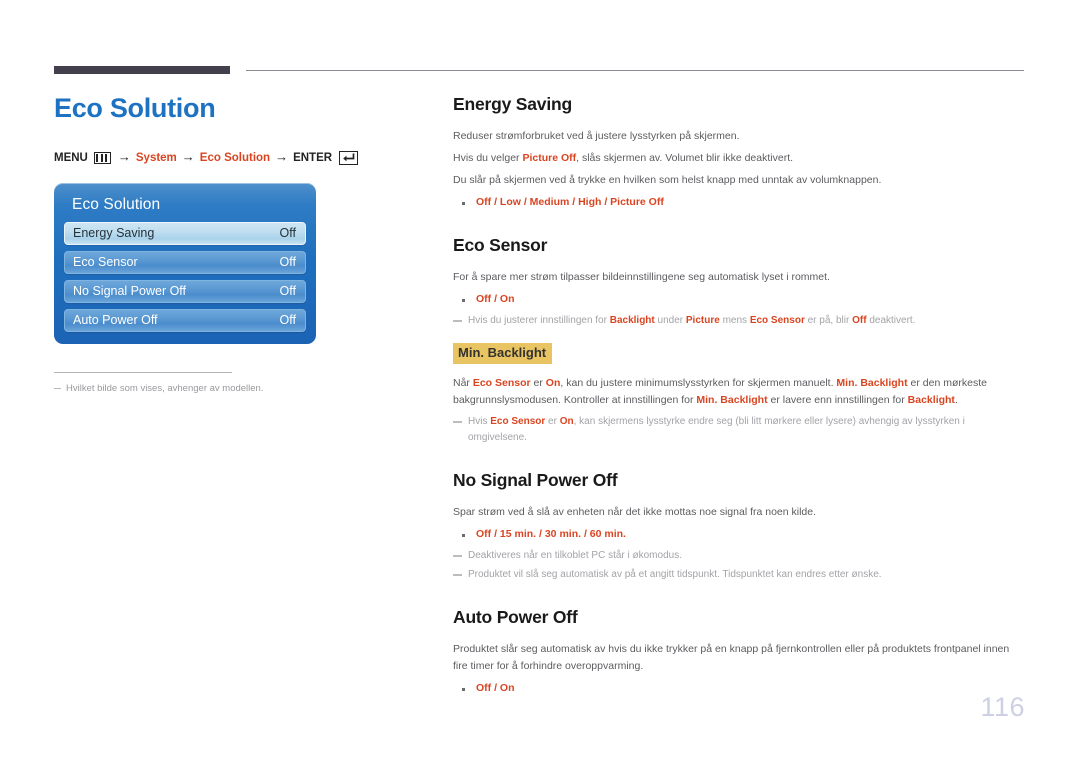 The width and height of the screenshot is (1080, 763). Describe the element at coordinates (551, 534) in the screenshot. I see `option-values: Off / 15 min. / 30 min. / 60 min.` at that location.